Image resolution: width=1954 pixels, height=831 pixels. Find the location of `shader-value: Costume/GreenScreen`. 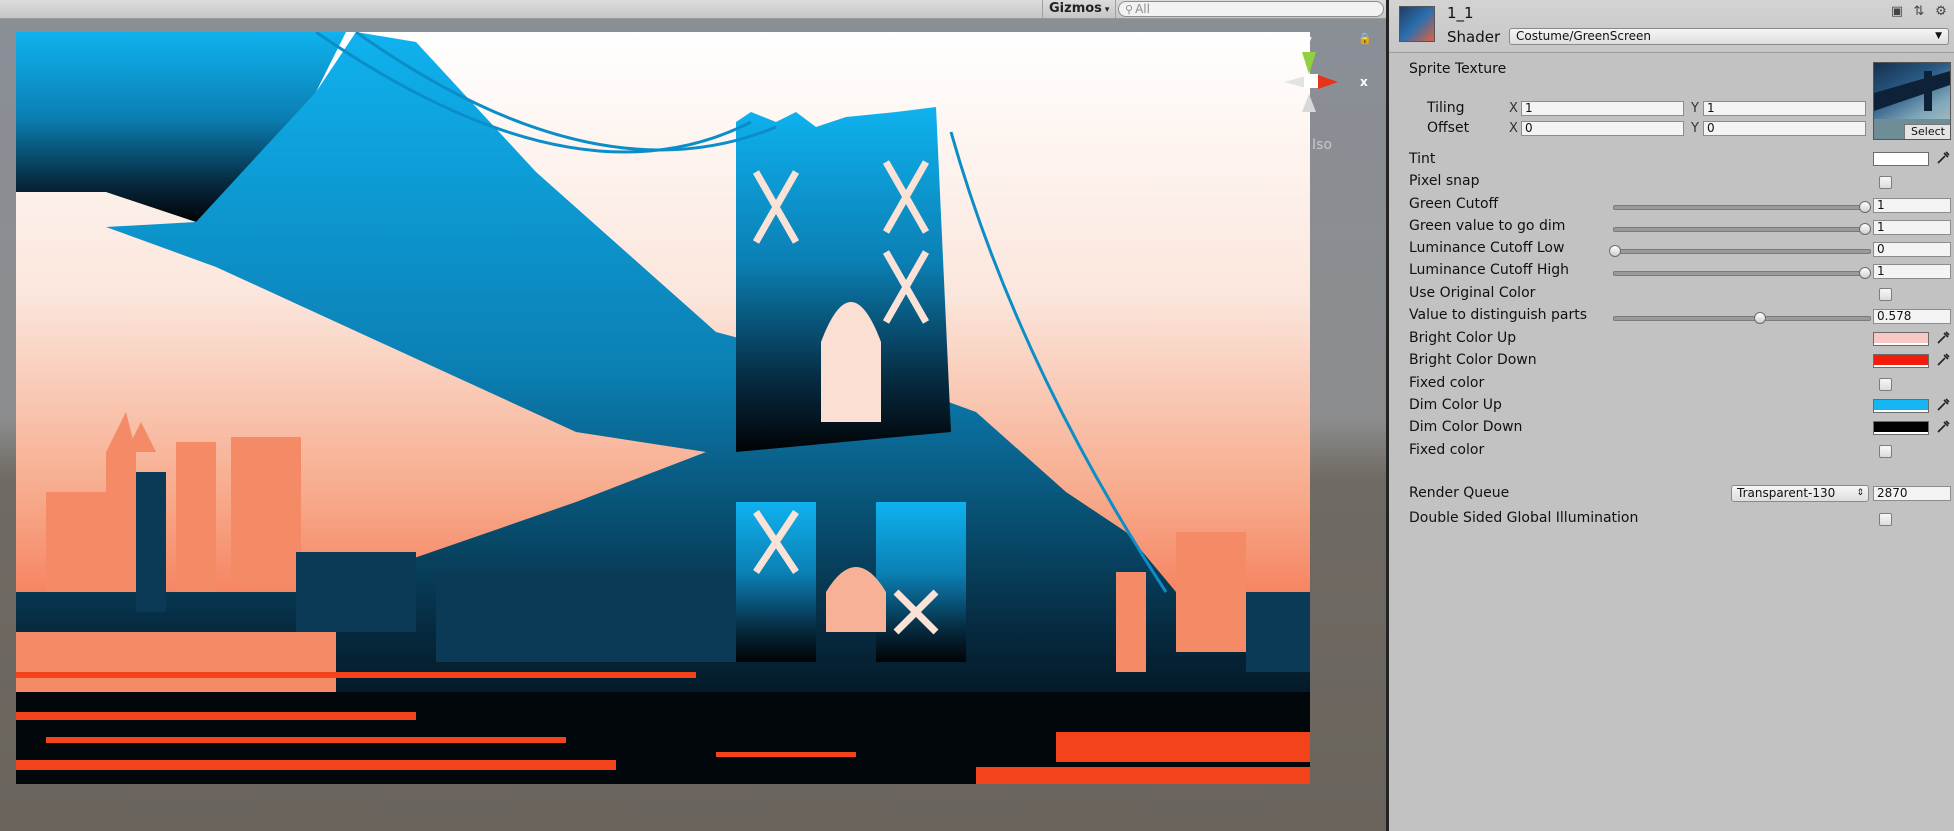

shader-value: Costume/GreenScreen is located at coordinates (1583, 36).